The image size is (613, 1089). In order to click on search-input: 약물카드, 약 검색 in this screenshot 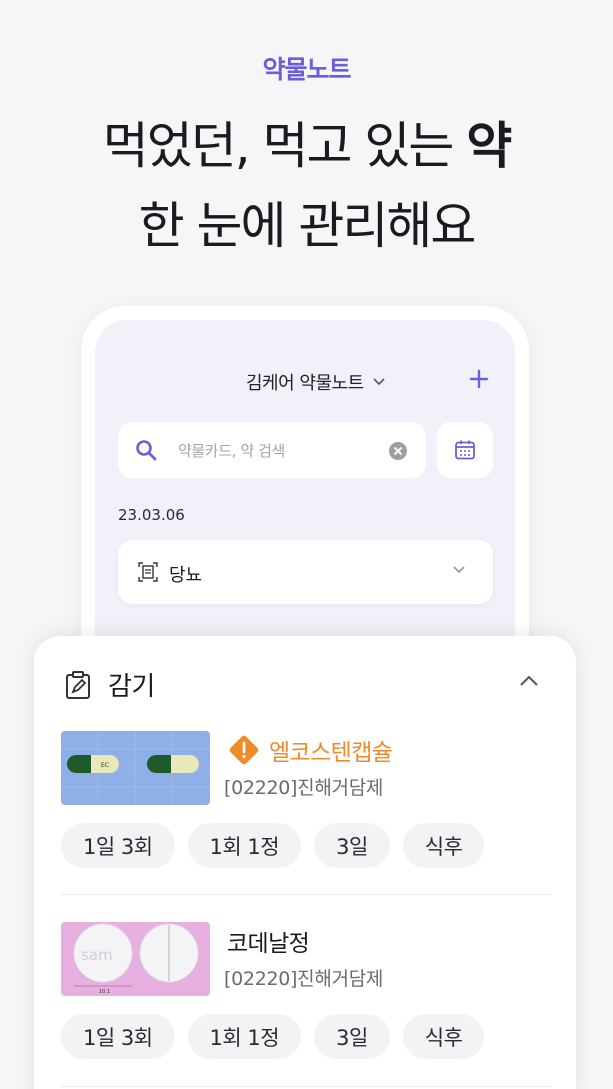, I will do `click(272, 450)`.